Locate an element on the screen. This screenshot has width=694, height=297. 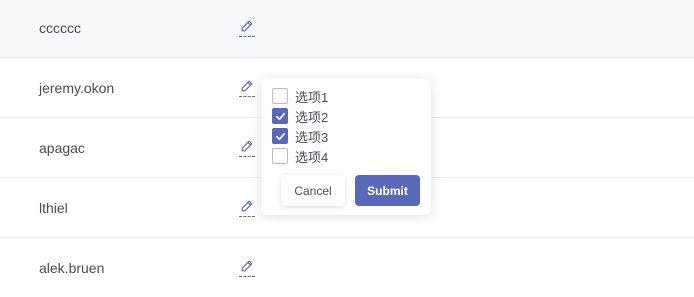
option-checkbox-4: 选项4 is located at coordinates (300, 156).